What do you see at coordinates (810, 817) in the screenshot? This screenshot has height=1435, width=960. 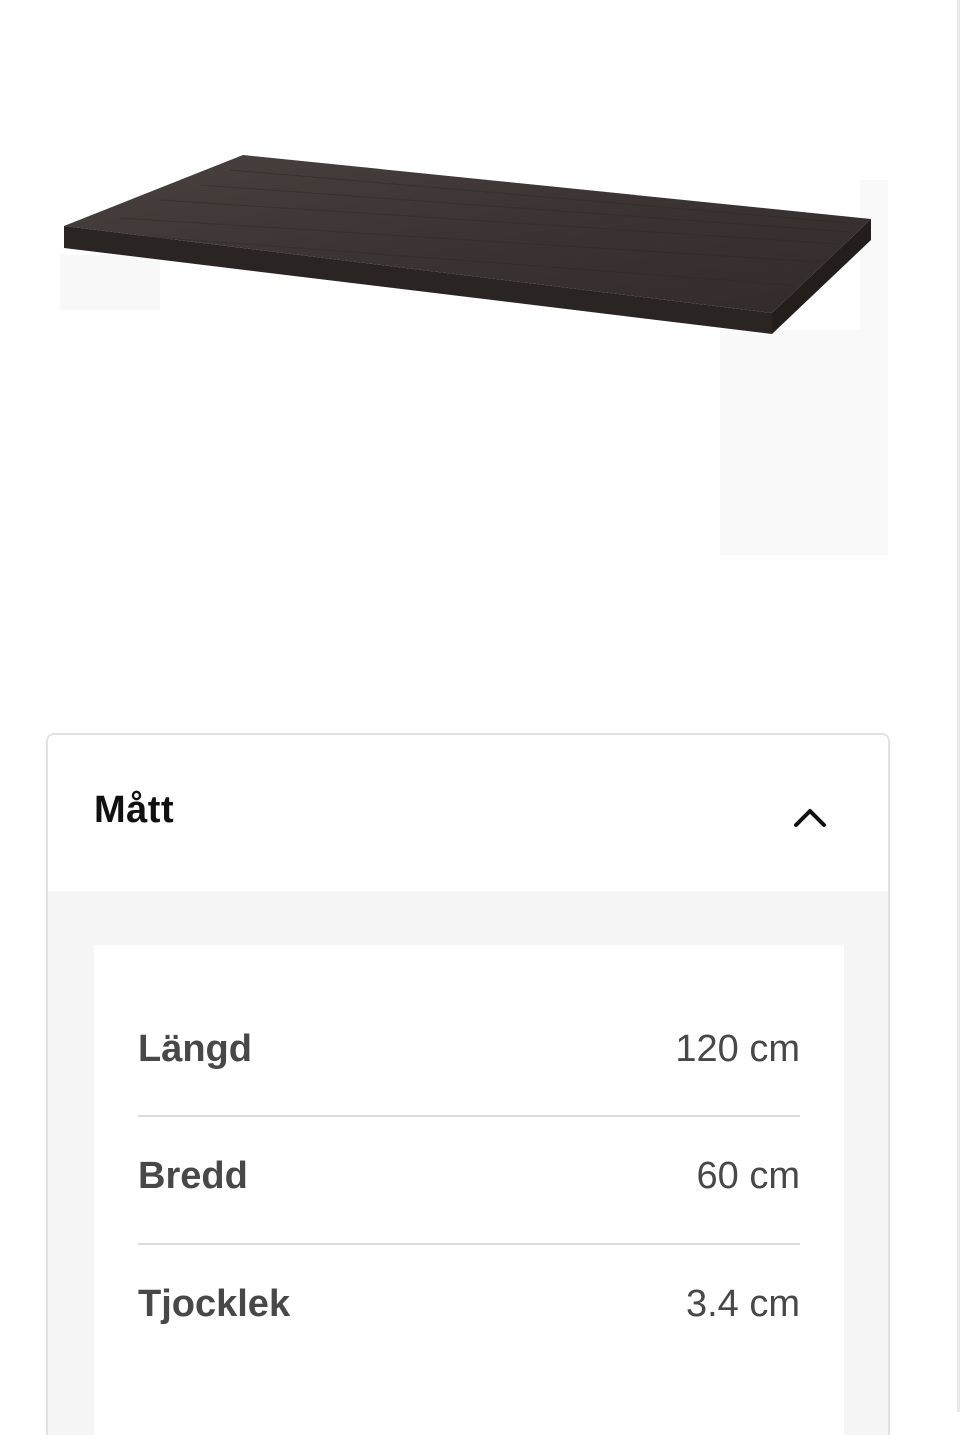 I see `chevron-up-icon` at bounding box center [810, 817].